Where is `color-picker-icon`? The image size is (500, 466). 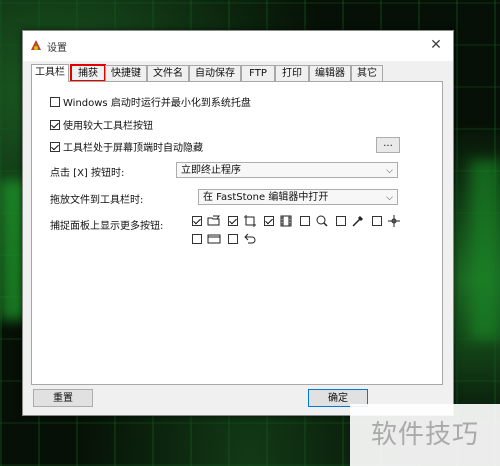 color-picker-icon is located at coordinates (357, 221).